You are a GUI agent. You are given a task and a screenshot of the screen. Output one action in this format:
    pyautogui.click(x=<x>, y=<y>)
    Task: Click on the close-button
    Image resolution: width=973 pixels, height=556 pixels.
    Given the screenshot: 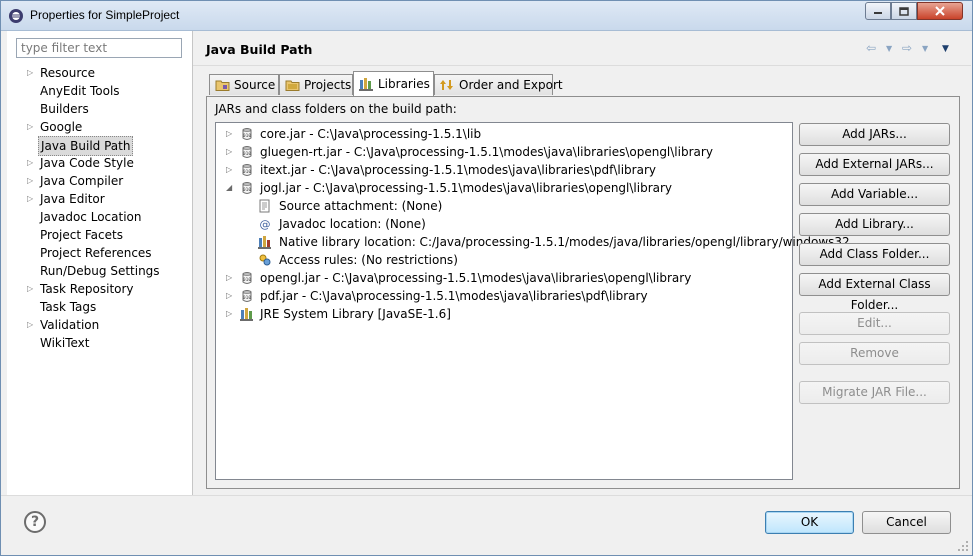 What is the action you would take?
    pyautogui.click(x=940, y=11)
    